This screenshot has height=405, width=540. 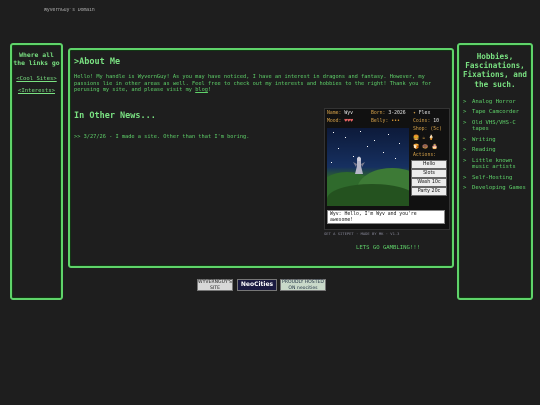 What do you see at coordinates (422, 113) in the screenshot?
I see `pet-status: ✦ Flex` at bounding box center [422, 113].